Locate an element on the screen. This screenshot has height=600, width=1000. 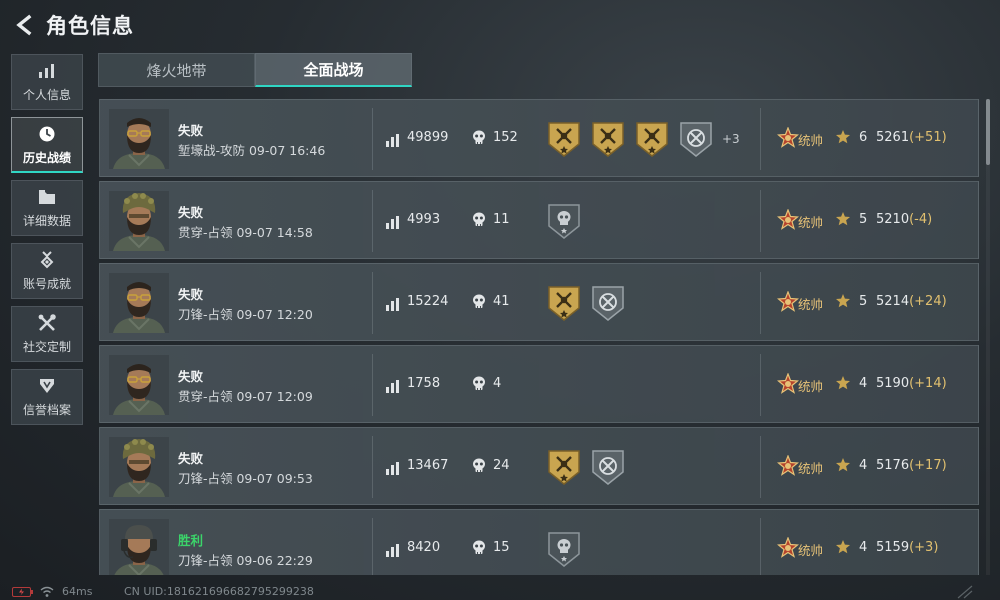
back-arrow-icon is located at coordinates (24, 25).